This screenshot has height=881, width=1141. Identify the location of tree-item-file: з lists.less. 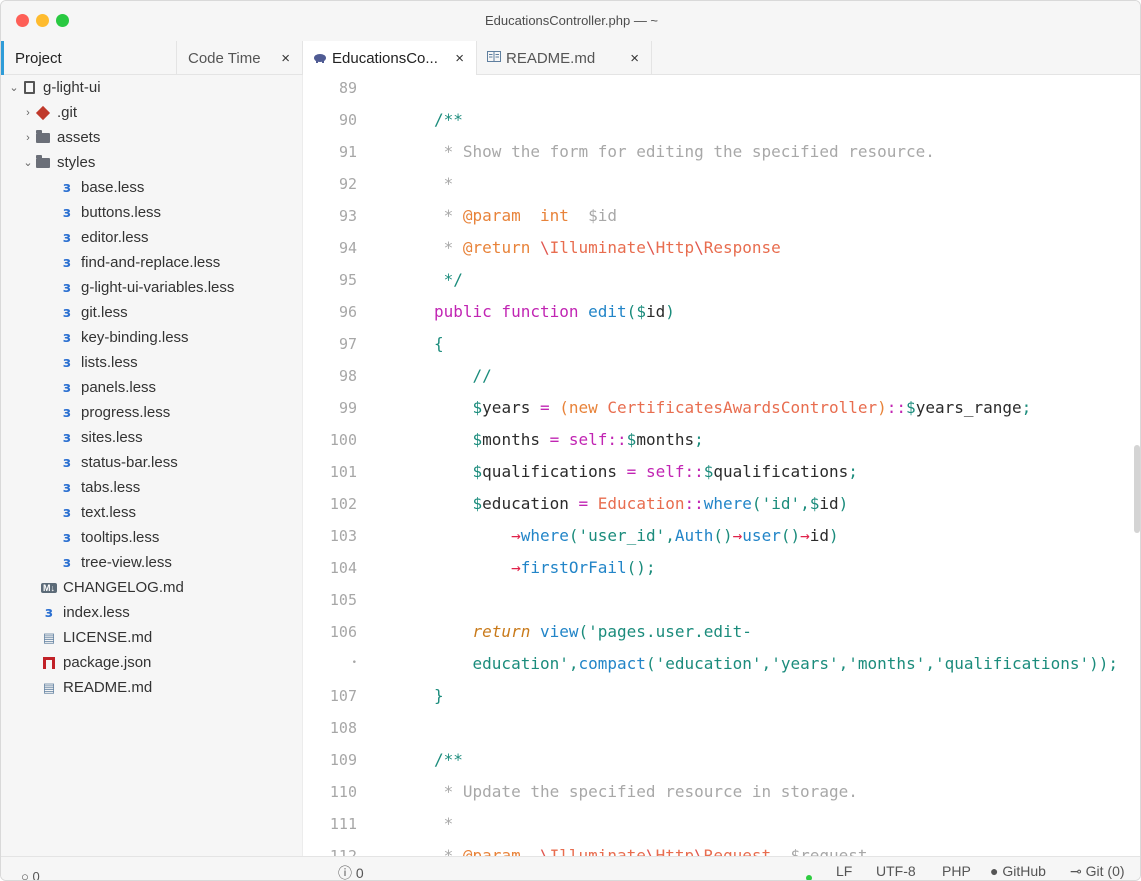
(98, 362).